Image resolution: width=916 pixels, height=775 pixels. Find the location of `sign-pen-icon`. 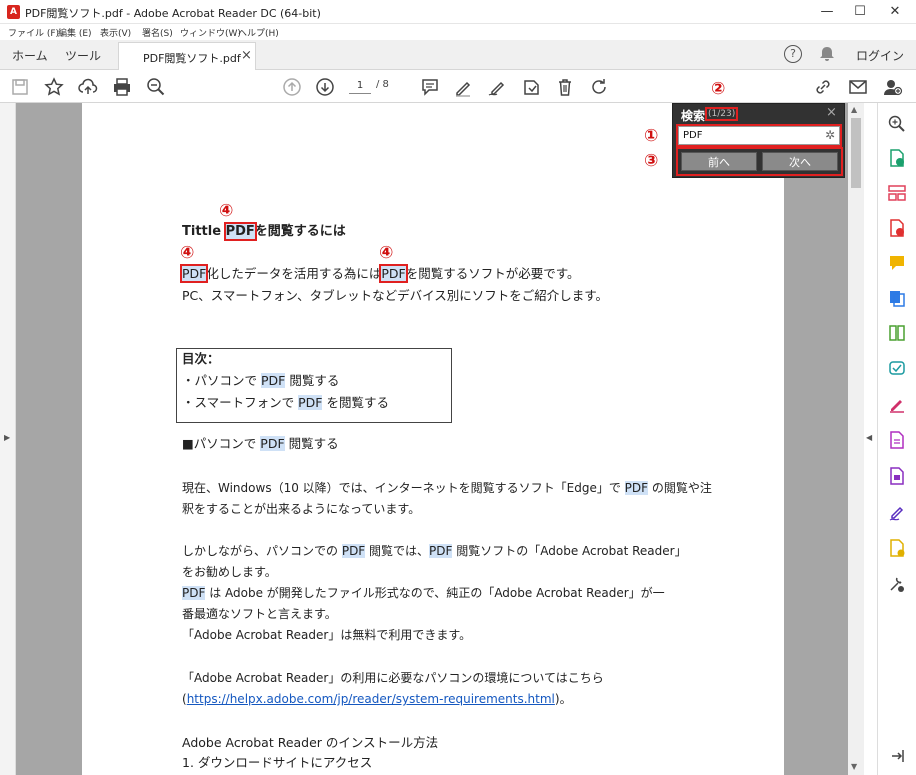

sign-pen-icon is located at coordinates (497, 87).